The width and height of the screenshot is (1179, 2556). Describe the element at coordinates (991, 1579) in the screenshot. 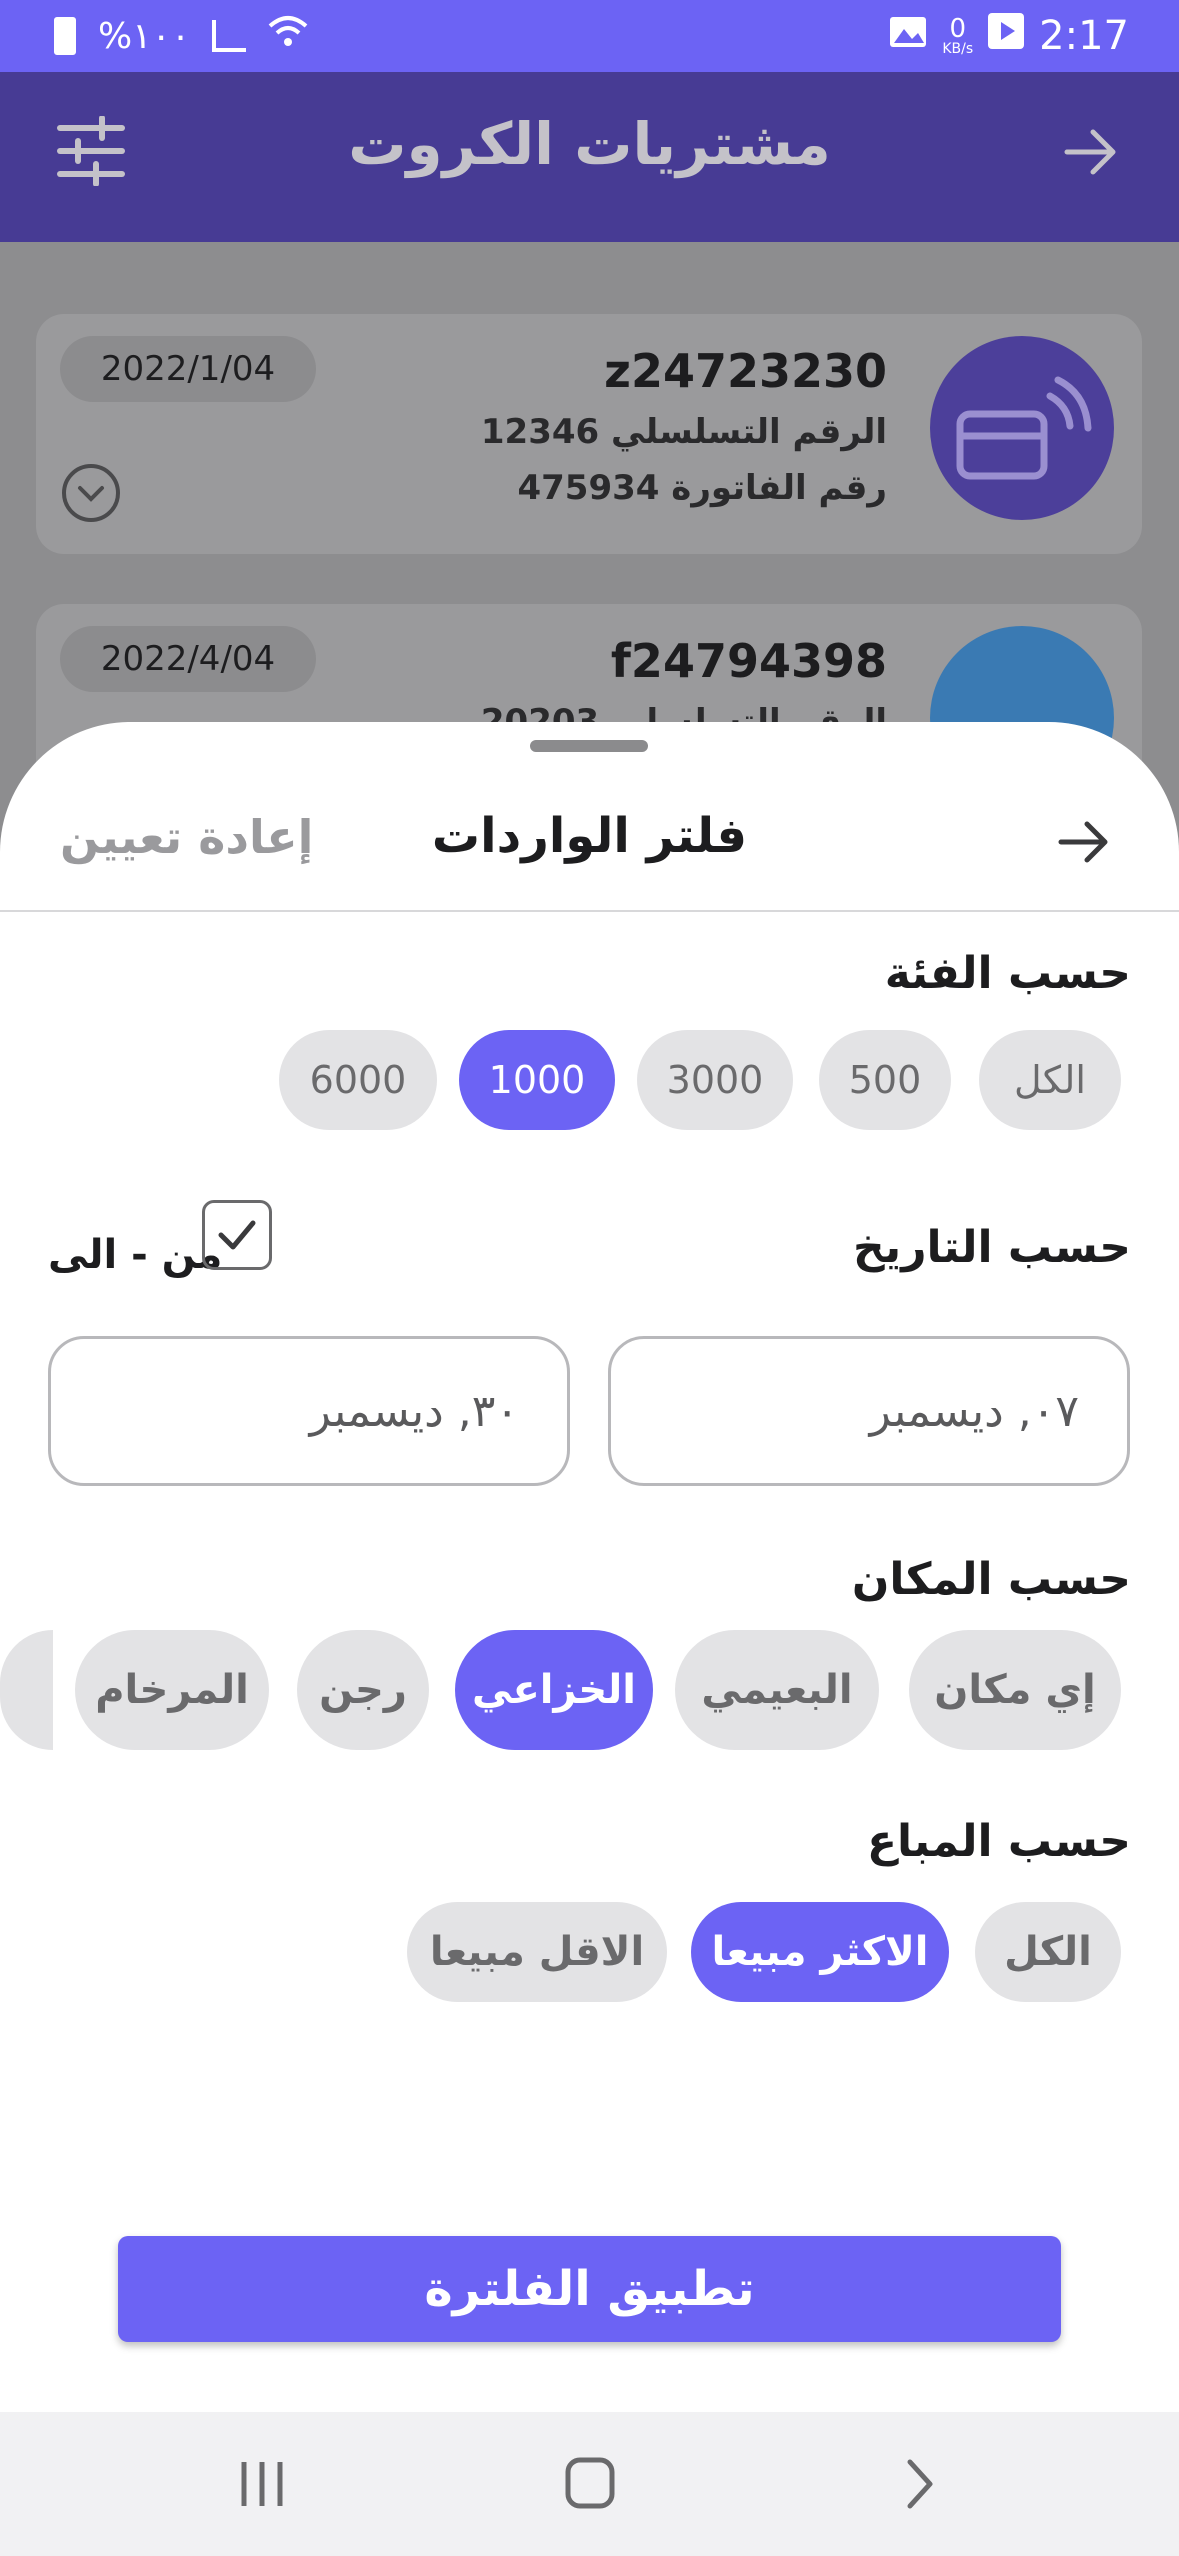

I see `place-label: حسب المكان` at that location.